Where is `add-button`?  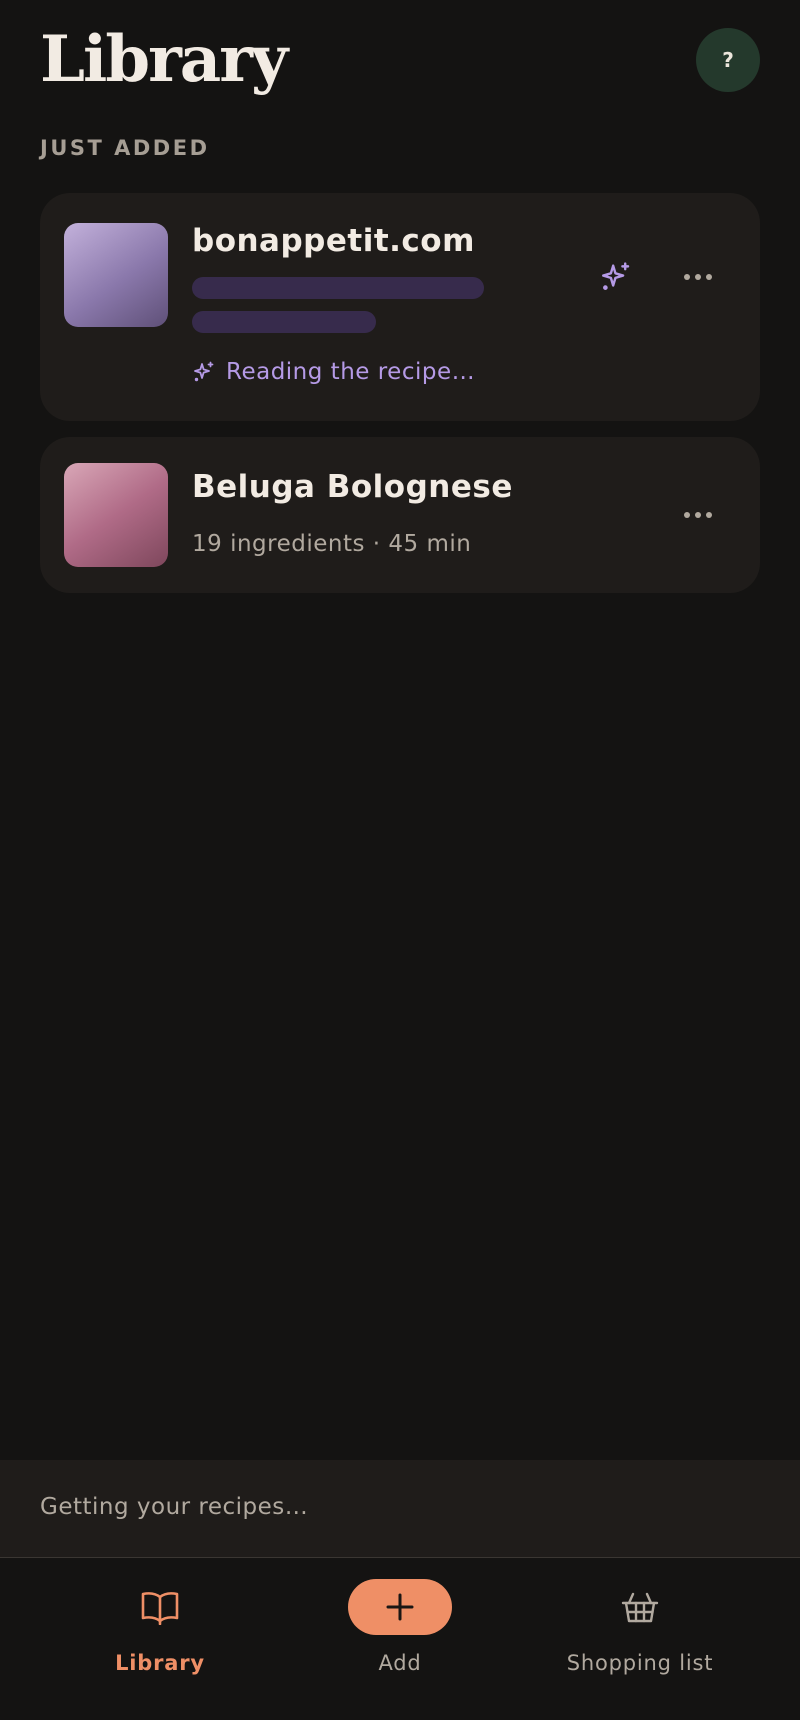
add-button is located at coordinates (400, 1607).